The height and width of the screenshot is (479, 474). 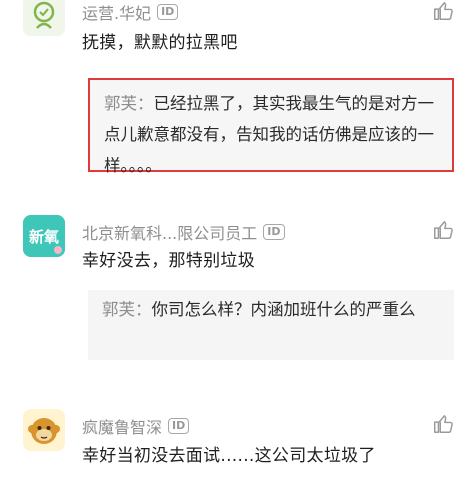 I want to click on green-robot-avatar-icon, so click(x=44, y=18).